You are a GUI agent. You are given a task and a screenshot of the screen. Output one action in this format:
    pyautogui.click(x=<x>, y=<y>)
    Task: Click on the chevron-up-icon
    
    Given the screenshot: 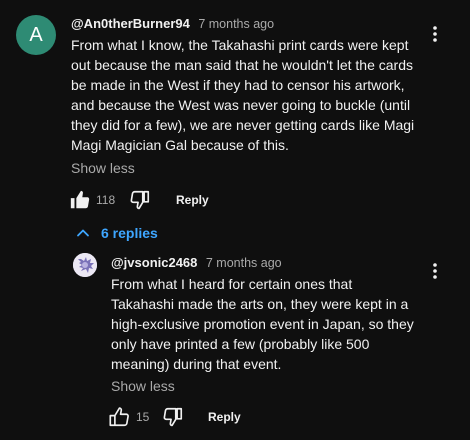 What is the action you would take?
    pyautogui.click(x=83, y=233)
    